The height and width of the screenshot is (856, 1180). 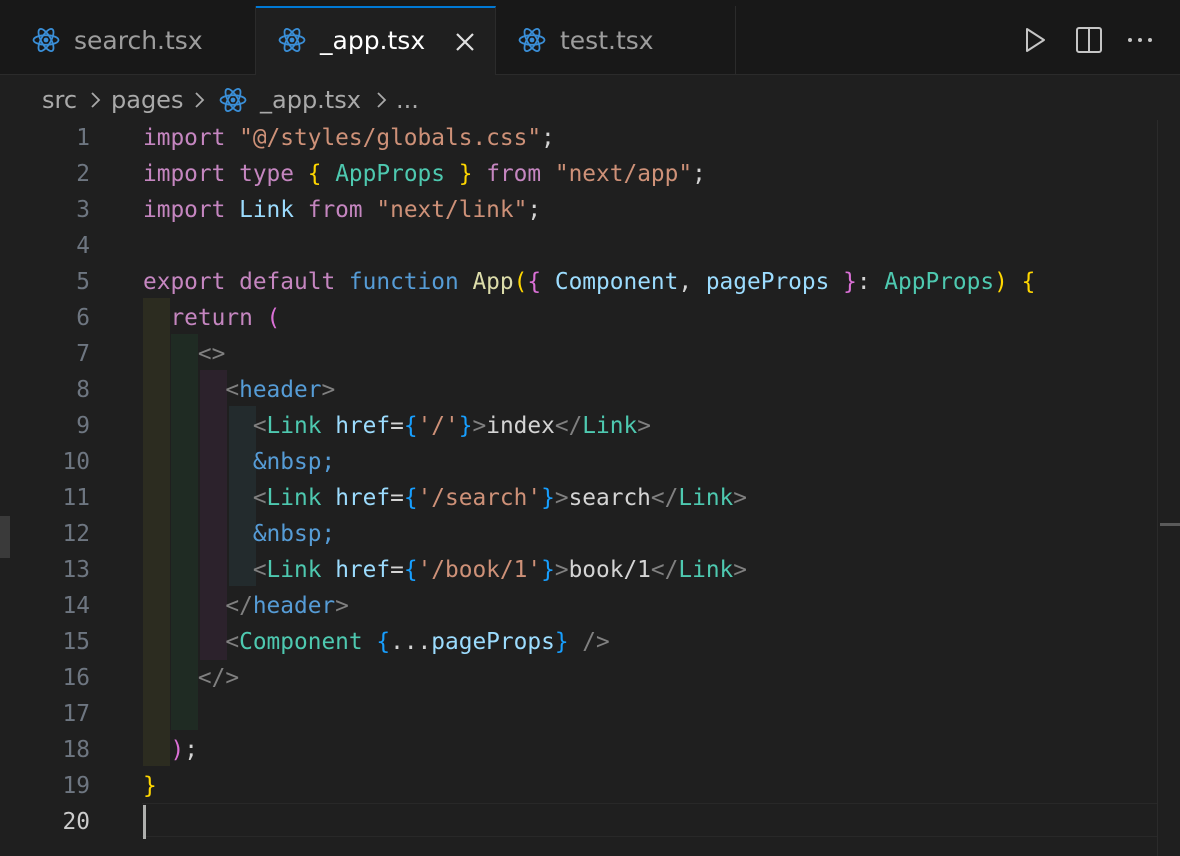 I want to click on code-token: search, so click(x=609, y=498).